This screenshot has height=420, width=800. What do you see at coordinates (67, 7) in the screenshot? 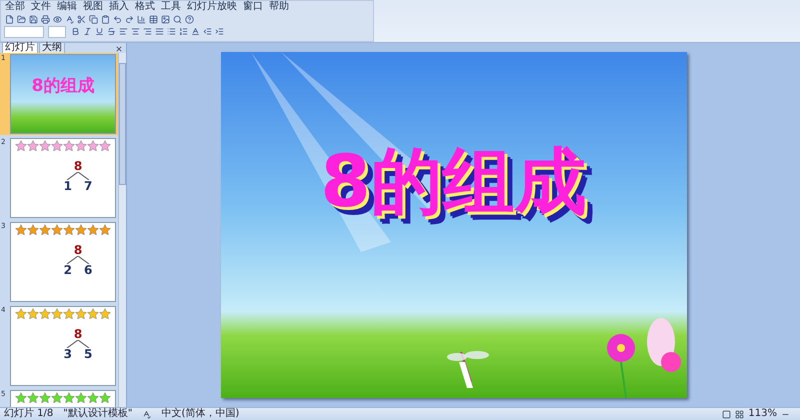
I see `menu-item: 编辑` at bounding box center [67, 7].